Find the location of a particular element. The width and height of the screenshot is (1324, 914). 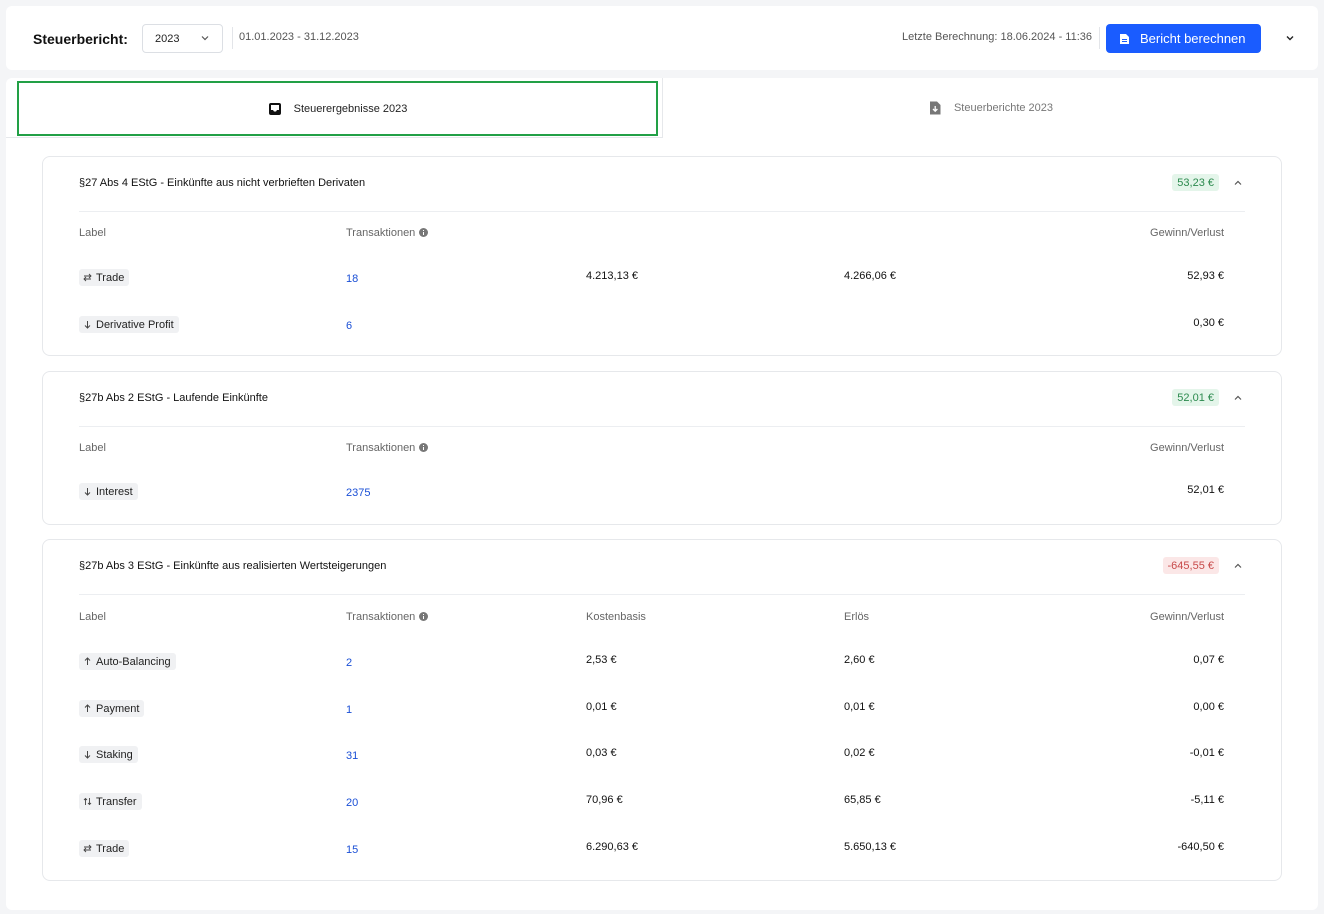

calculate-report-button: Bericht berechnen is located at coordinates (1183, 38).